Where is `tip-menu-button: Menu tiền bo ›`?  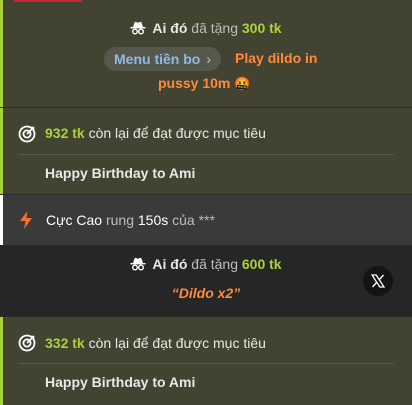 tip-menu-button: Menu tiền bo › is located at coordinates (162, 59).